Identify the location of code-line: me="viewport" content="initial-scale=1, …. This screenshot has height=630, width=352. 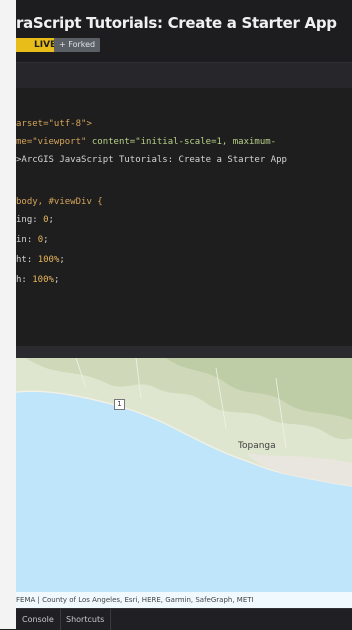
(146, 142).